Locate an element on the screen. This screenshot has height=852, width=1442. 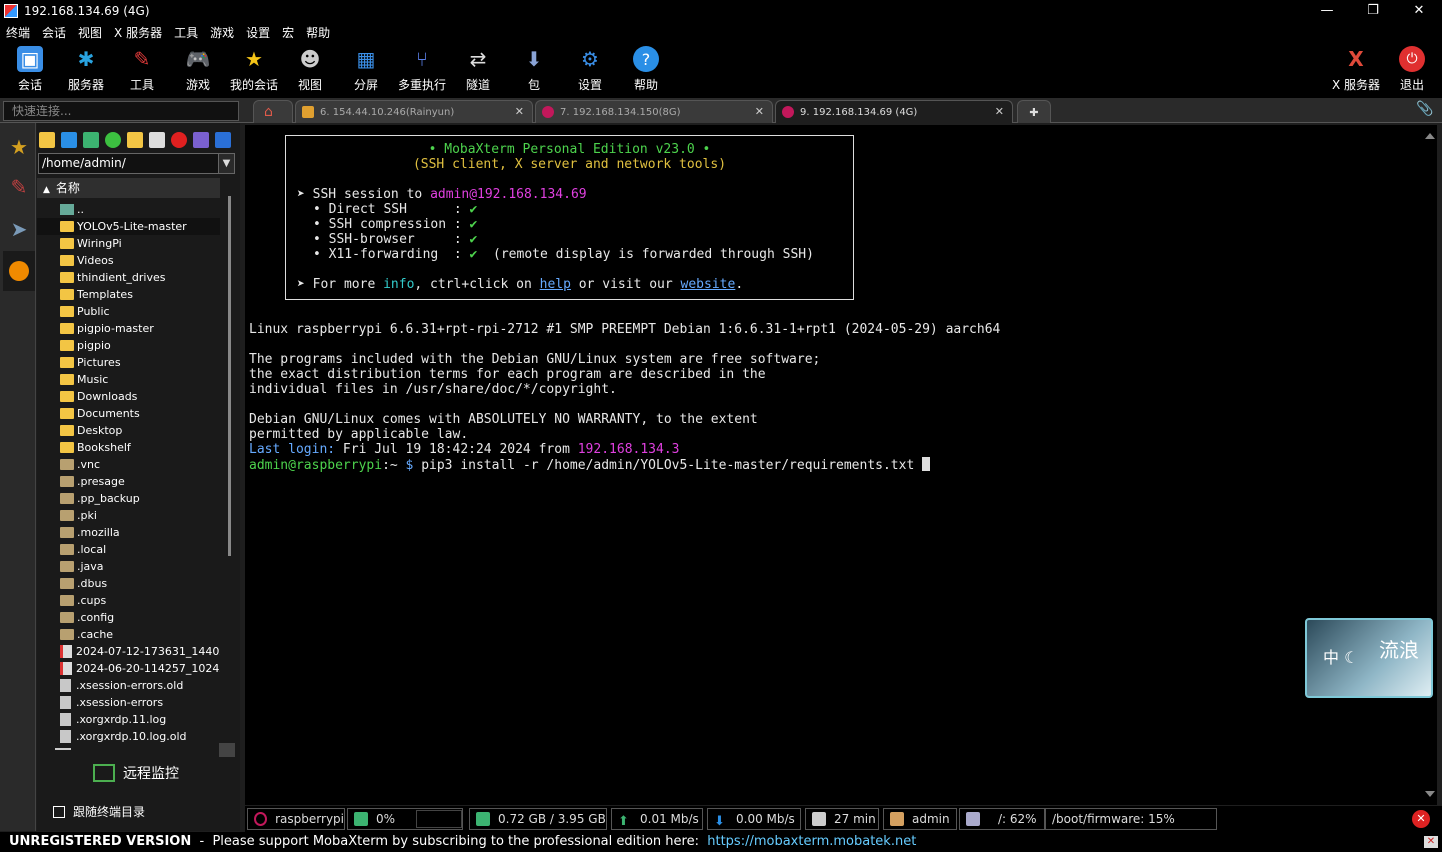
file-list-hscrollbar is located at coordinates (137, 750).